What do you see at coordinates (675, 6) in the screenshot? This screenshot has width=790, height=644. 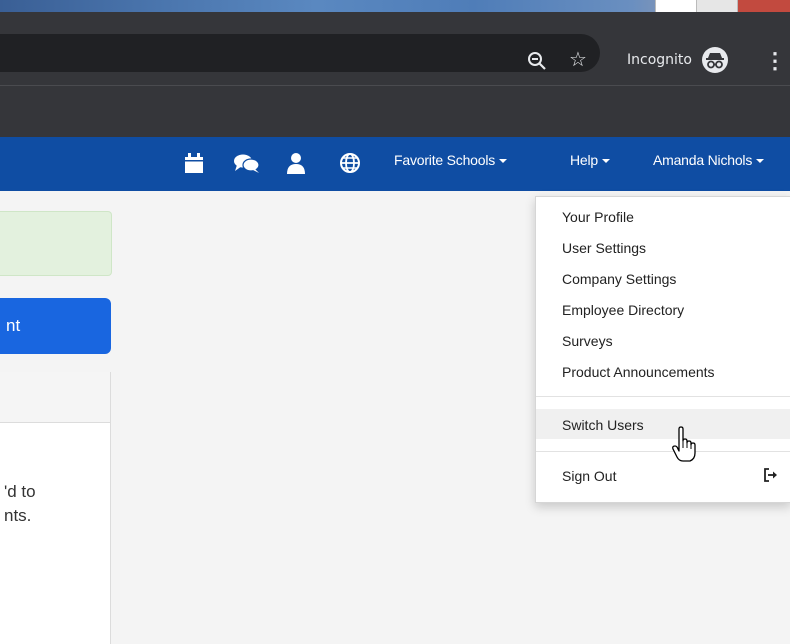 I see `window-restore-button` at bounding box center [675, 6].